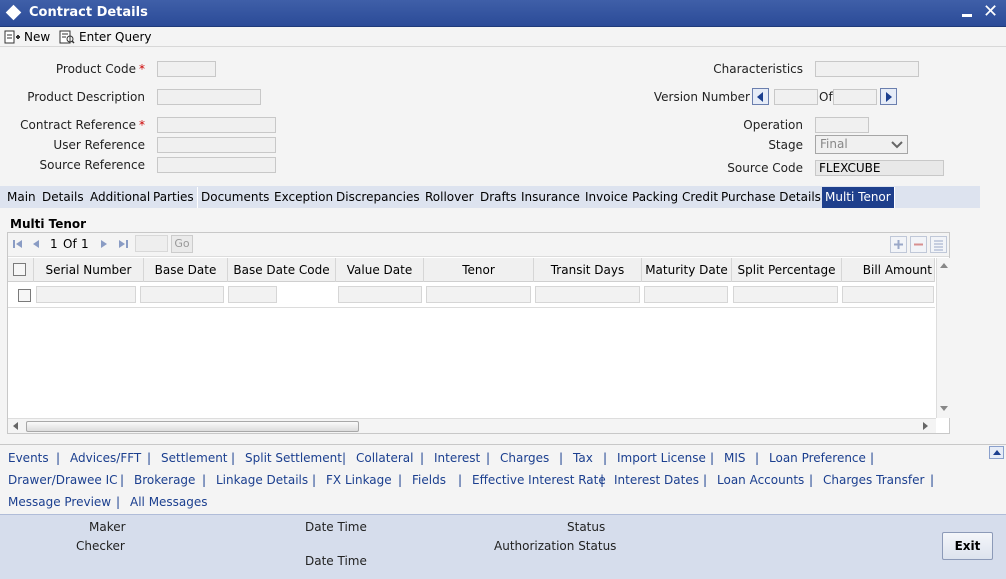 The image size is (1006, 579). What do you see at coordinates (104, 244) in the screenshot?
I see `next-page-icon` at bounding box center [104, 244].